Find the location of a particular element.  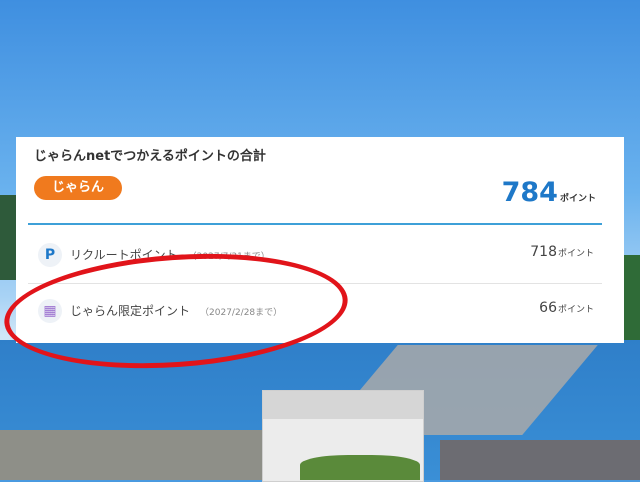

background-buildings-right is located at coordinates (540, 460).